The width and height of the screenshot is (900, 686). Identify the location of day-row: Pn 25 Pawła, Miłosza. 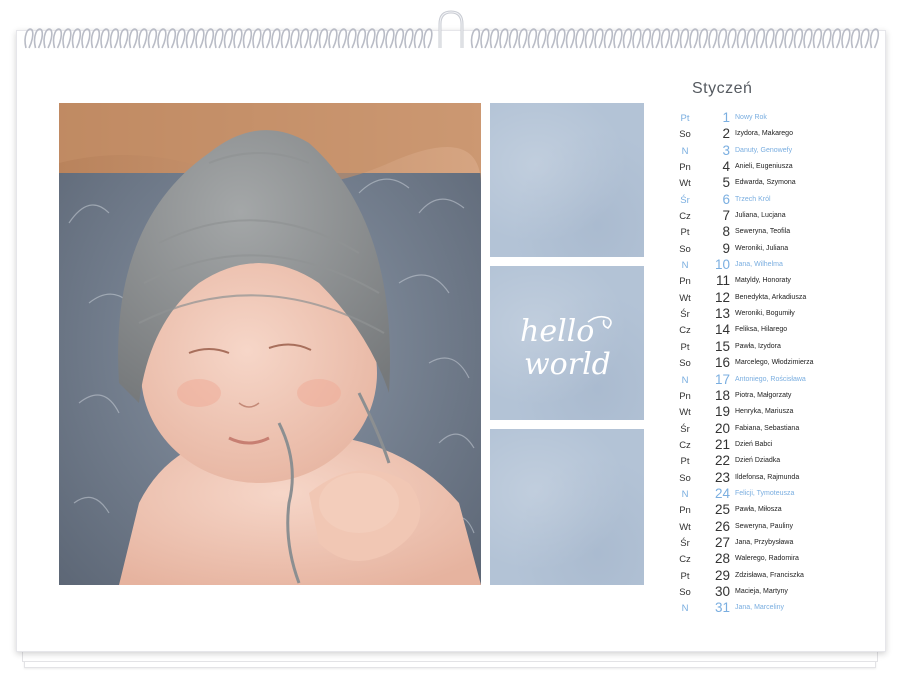
(768, 510).